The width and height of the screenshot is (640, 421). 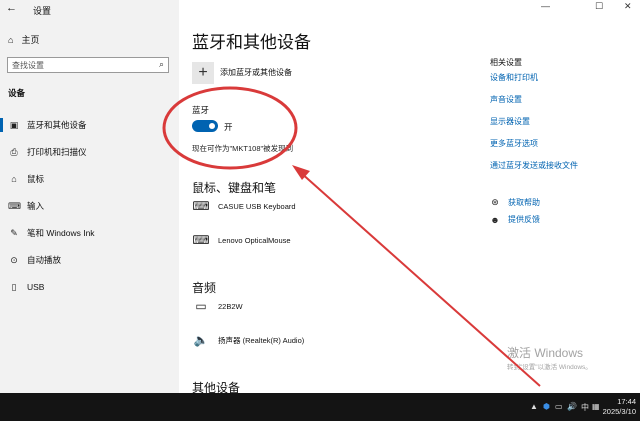 What do you see at coordinates (534, 406) in the screenshot?
I see `chevron-up-icon: ▲` at bounding box center [534, 406].